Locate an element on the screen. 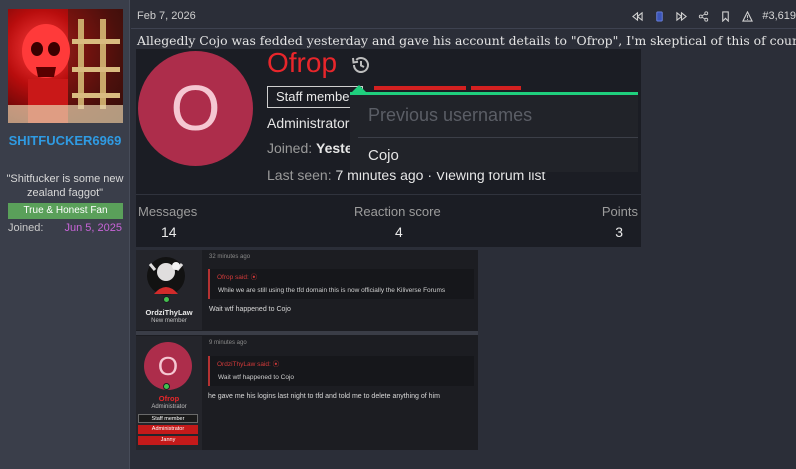  thread-post1-time: 32 minutes ago is located at coordinates (230, 257).